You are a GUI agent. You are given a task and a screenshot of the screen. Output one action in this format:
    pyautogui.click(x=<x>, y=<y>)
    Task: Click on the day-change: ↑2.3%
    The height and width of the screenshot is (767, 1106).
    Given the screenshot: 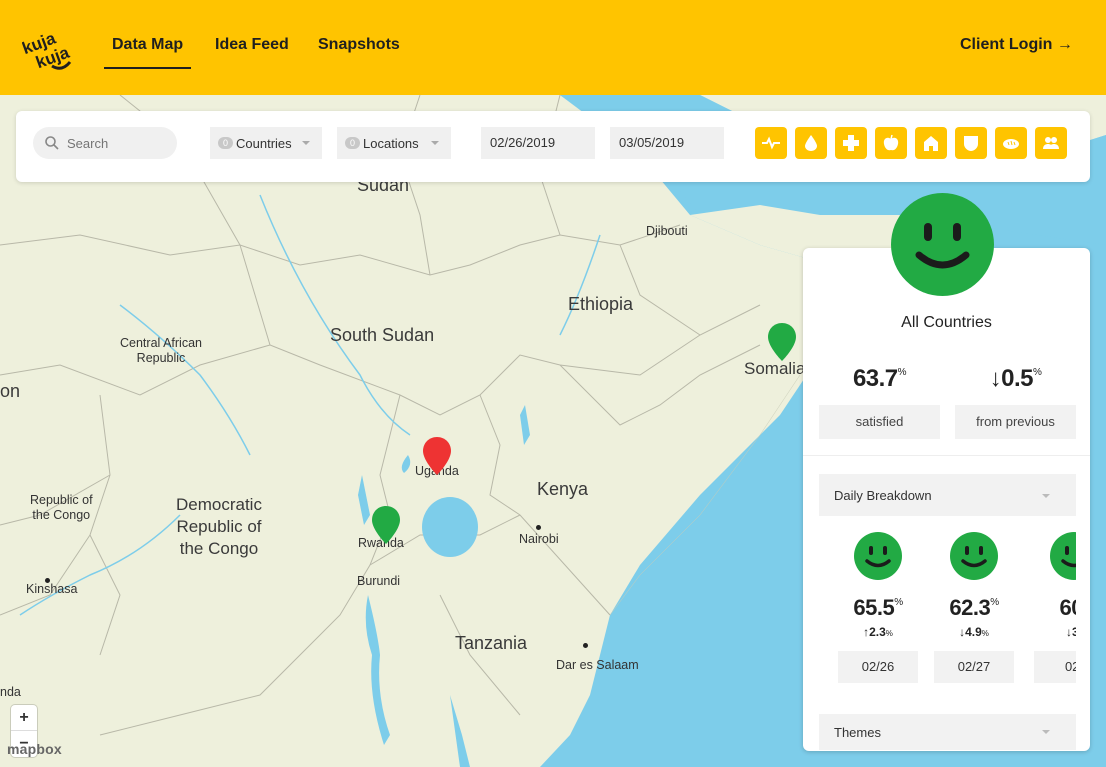 What is the action you would take?
    pyautogui.click(x=878, y=632)
    